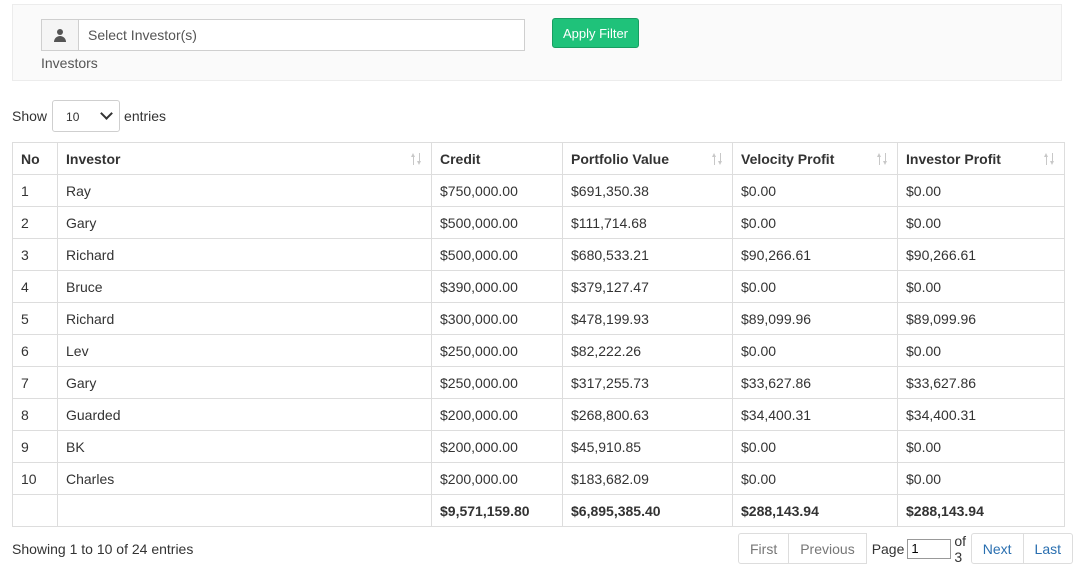 This screenshot has width=1073, height=576. I want to click on total-credit: $9,571,159.80, so click(497, 510).